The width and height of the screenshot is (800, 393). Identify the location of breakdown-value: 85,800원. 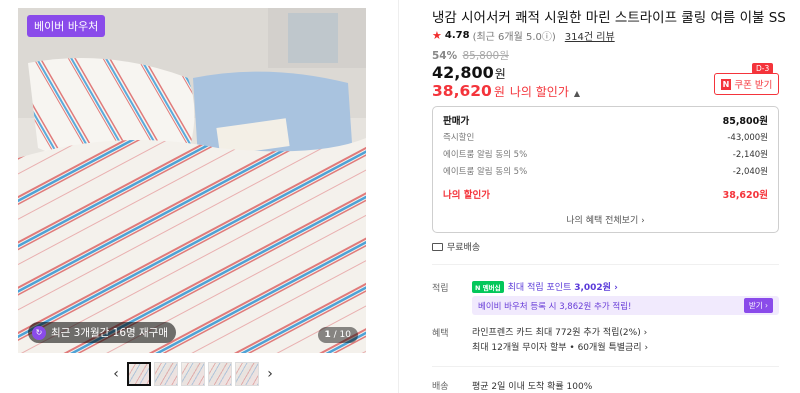
(745, 121).